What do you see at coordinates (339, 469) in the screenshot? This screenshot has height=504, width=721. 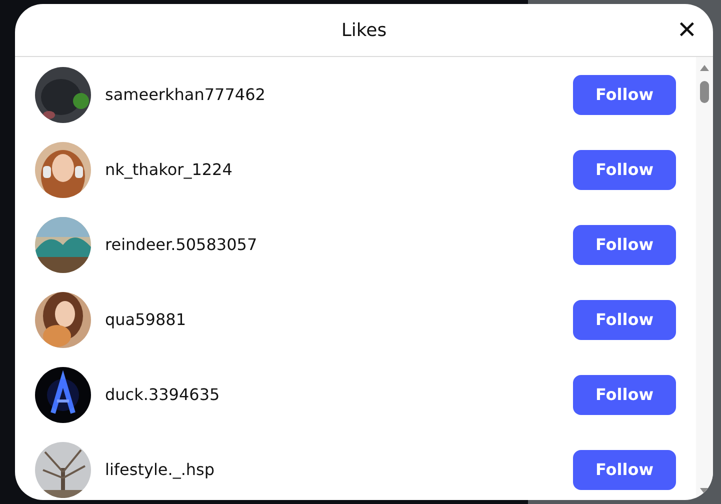 I see `username: lifestyle._.hsp` at bounding box center [339, 469].